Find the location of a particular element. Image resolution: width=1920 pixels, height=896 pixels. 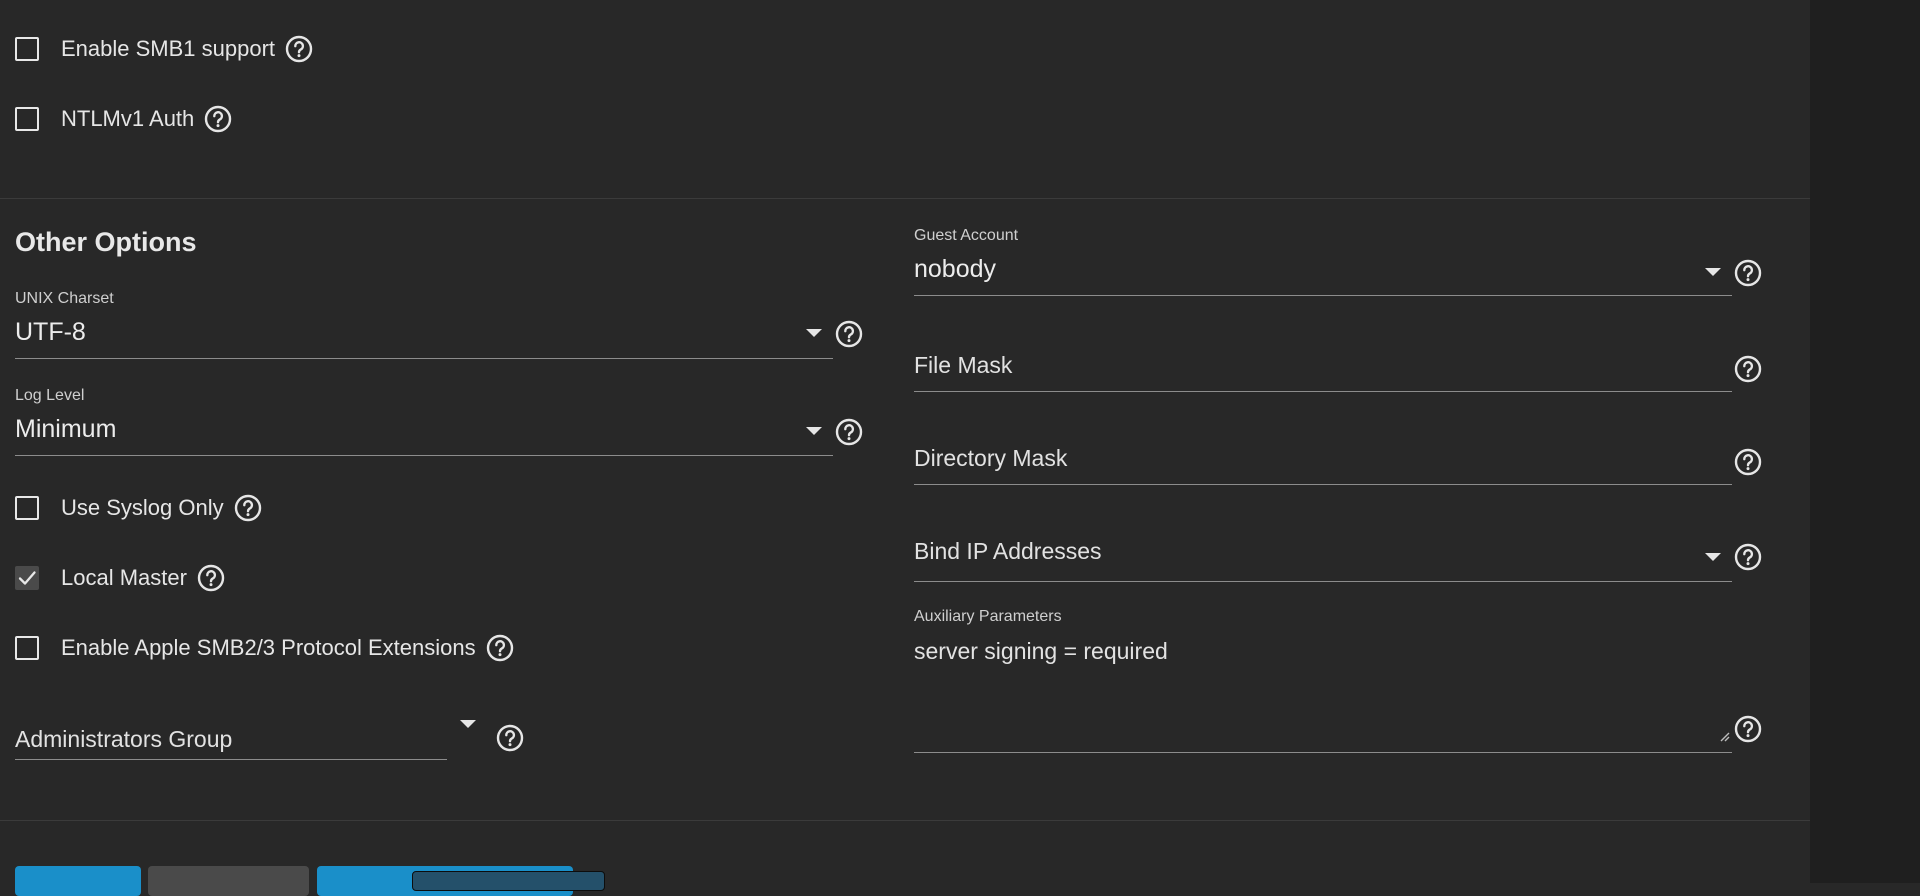

focused-button is located at coordinates (508, 881).